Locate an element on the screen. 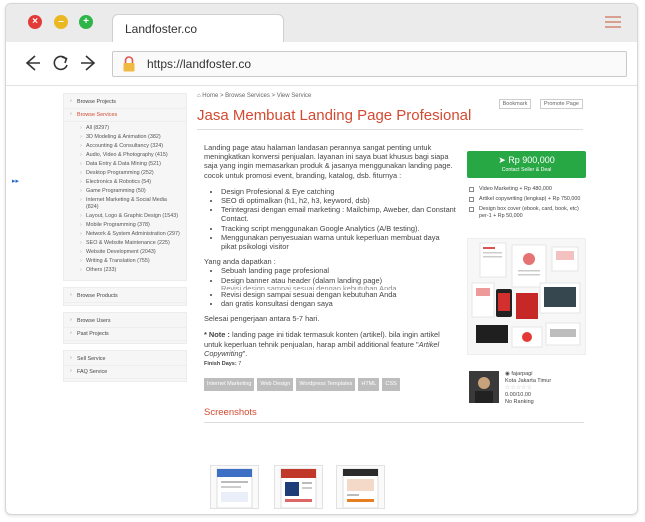  hamburger-menu-icon is located at coordinates (613, 23).